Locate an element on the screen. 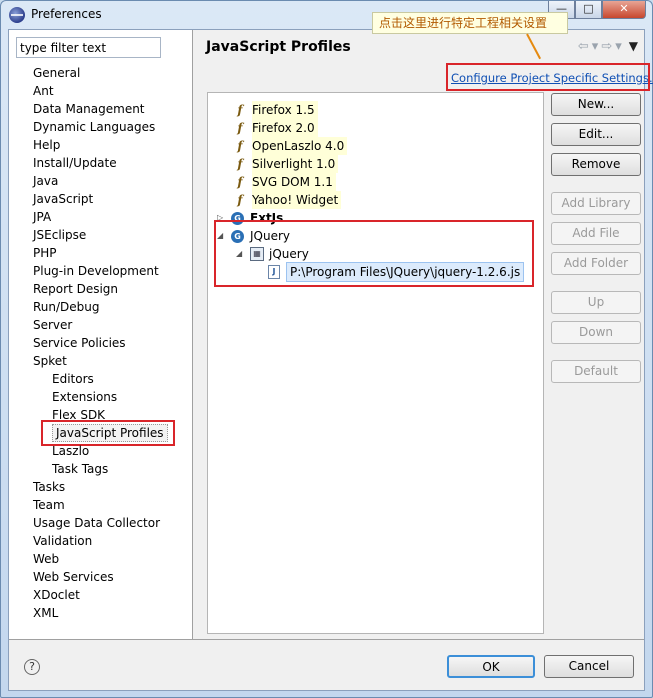 The image size is (653, 698). annotation-callout: 点击这里进行特定工程相关设置 is located at coordinates (470, 23).